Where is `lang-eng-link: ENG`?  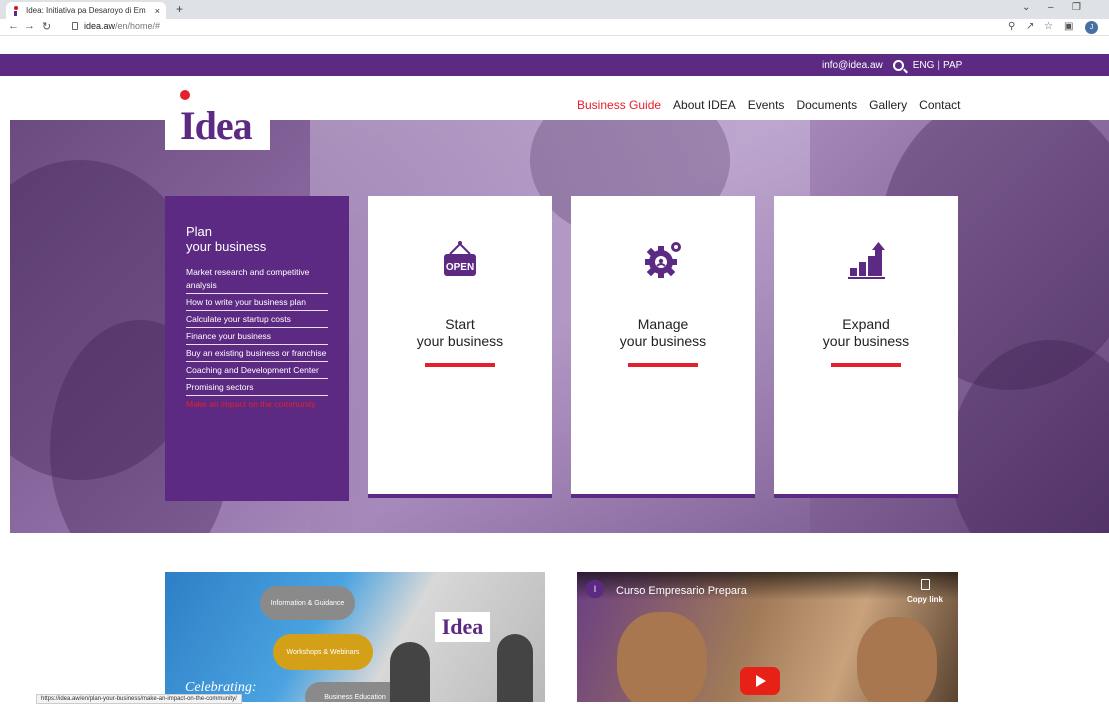 lang-eng-link: ENG is located at coordinates (924, 65).